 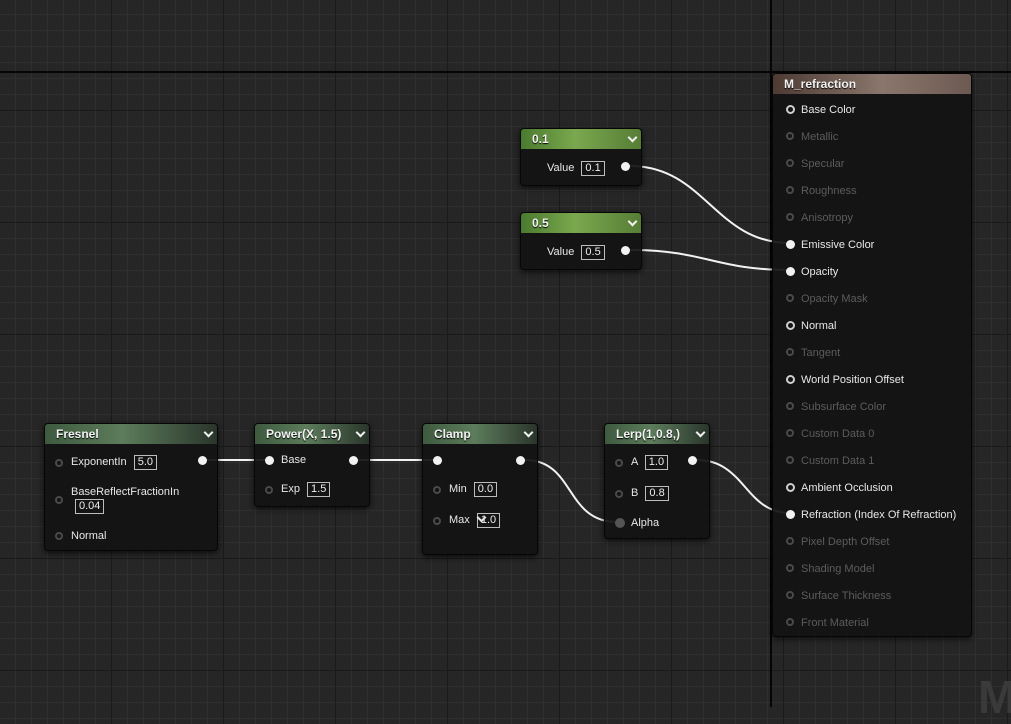 What do you see at coordinates (481, 518) in the screenshot?
I see `expand-chevron-icon` at bounding box center [481, 518].